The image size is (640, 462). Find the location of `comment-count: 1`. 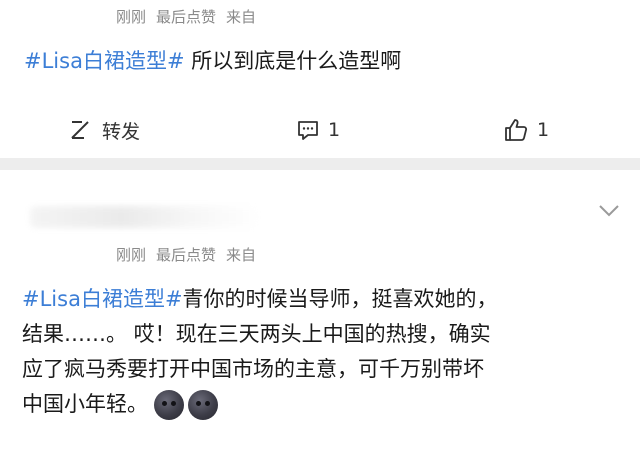

comment-count: 1 is located at coordinates (334, 130).